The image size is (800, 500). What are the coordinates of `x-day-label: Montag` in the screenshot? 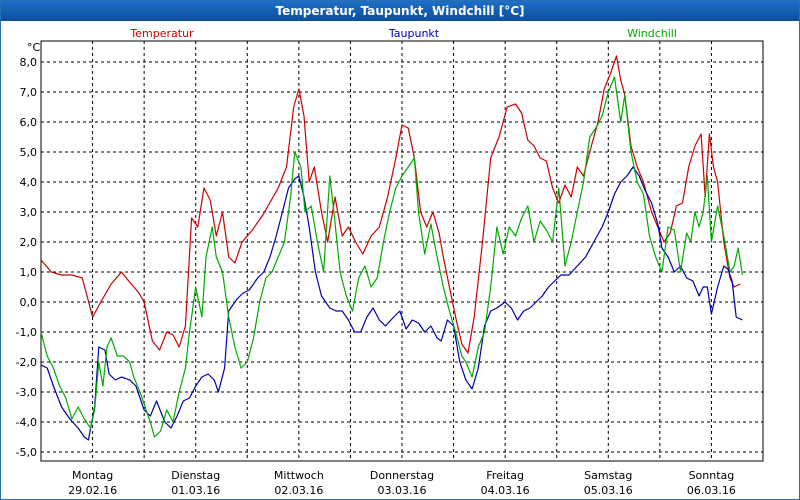 It's located at (92, 475).